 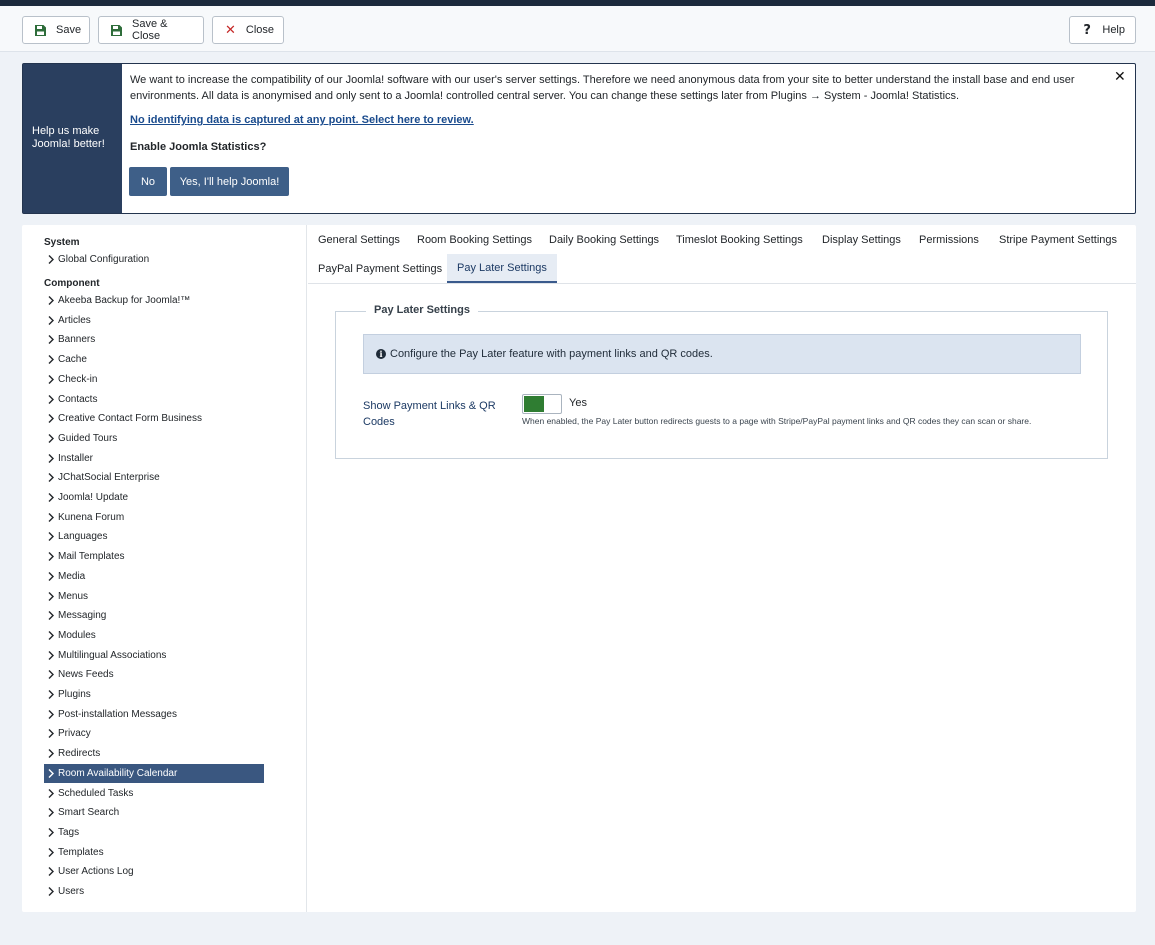 I want to click on close-icon: ✕, so click(x=1120, y=77).